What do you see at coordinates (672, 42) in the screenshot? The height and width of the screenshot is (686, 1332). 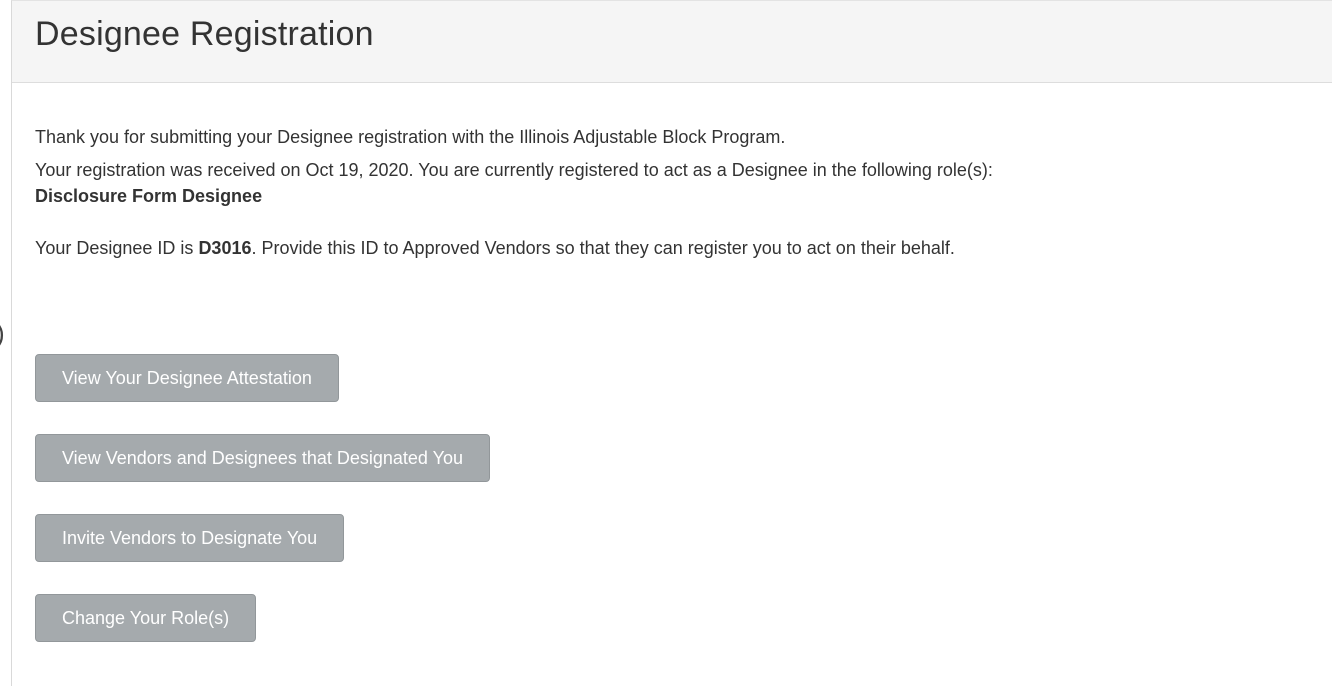 I see `panel-header: Designee Registration` at bounding box center [672, 42].